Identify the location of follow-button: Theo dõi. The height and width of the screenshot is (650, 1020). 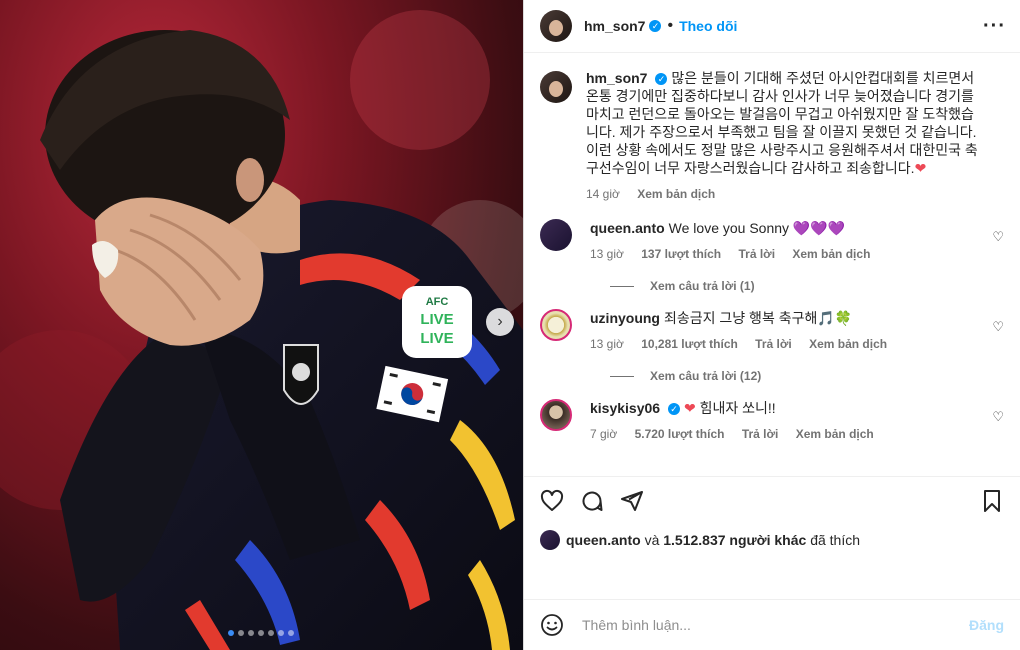
(708, 26).